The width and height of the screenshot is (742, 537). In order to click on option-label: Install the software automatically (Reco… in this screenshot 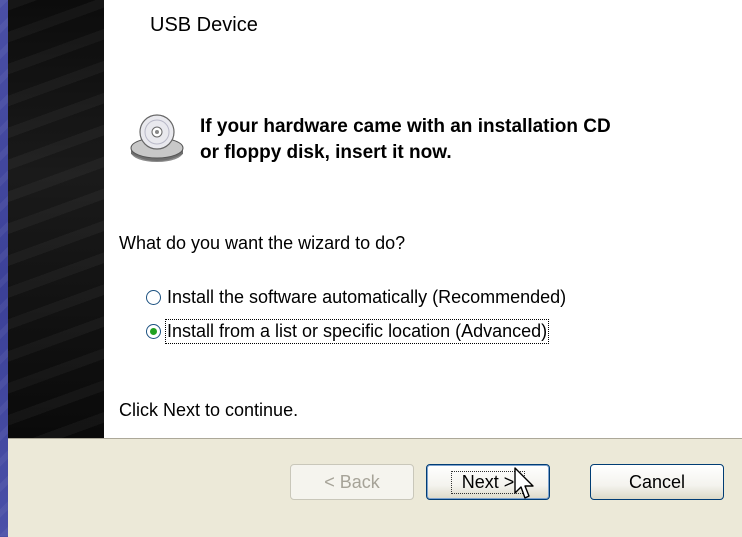, I will do `click(366, 297)`.